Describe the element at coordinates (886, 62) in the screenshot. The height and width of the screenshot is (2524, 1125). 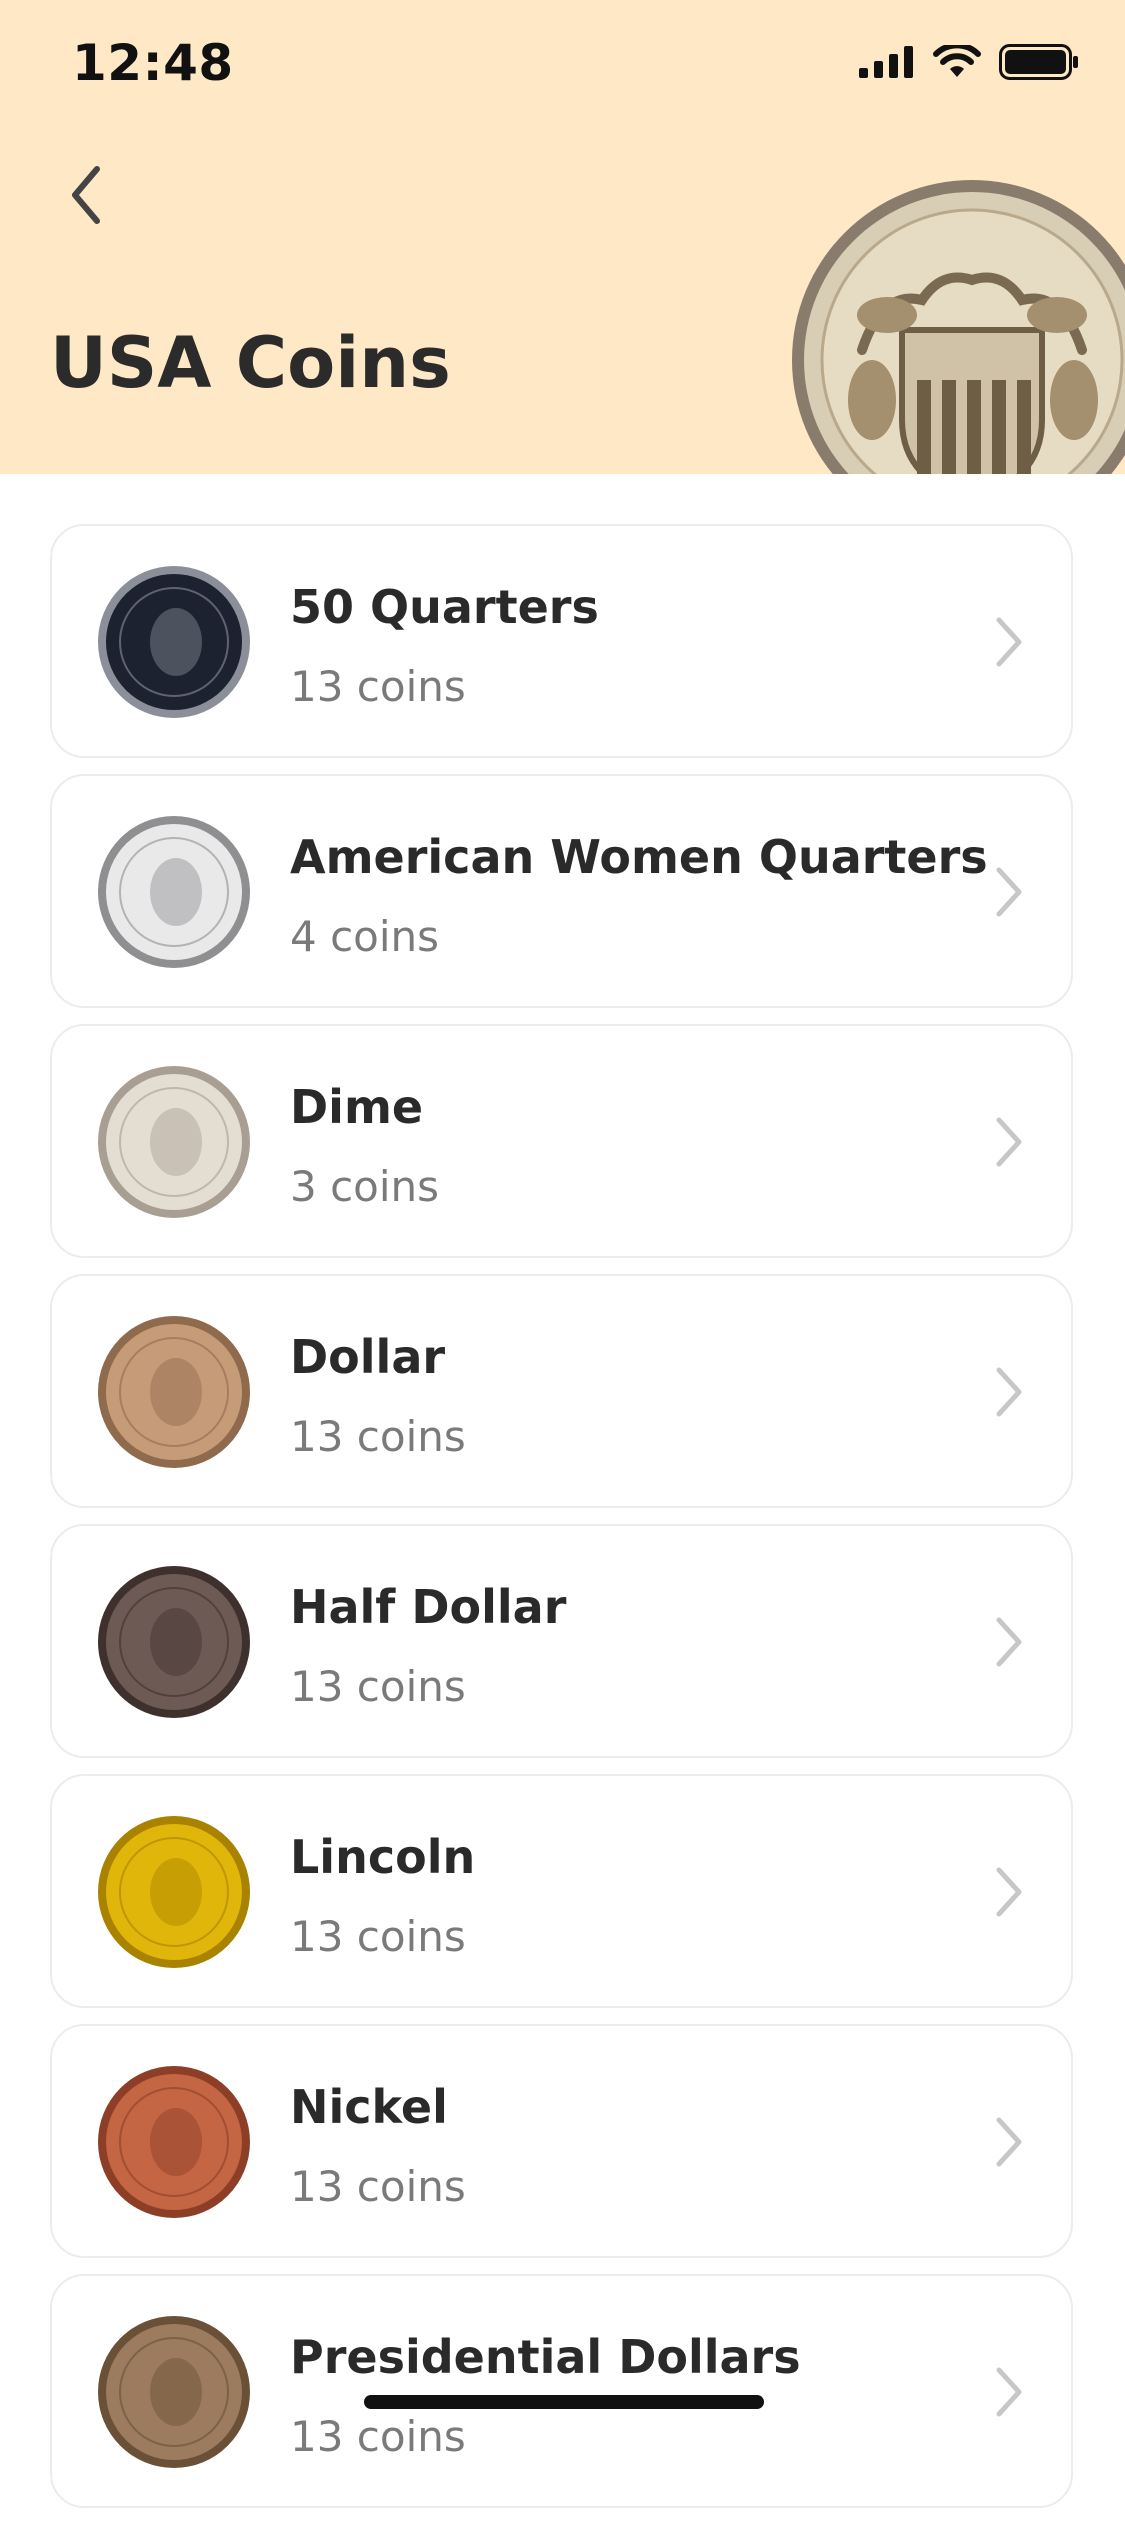
I see `cellular-signal-icon` at that location.